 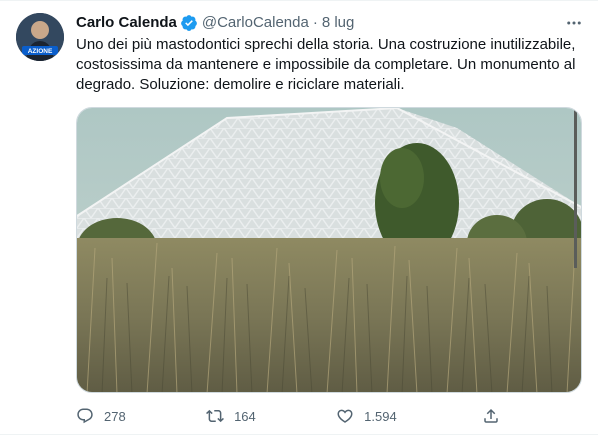 I want to click on tweet-date: 8 lug, so click(x=338, y=23).